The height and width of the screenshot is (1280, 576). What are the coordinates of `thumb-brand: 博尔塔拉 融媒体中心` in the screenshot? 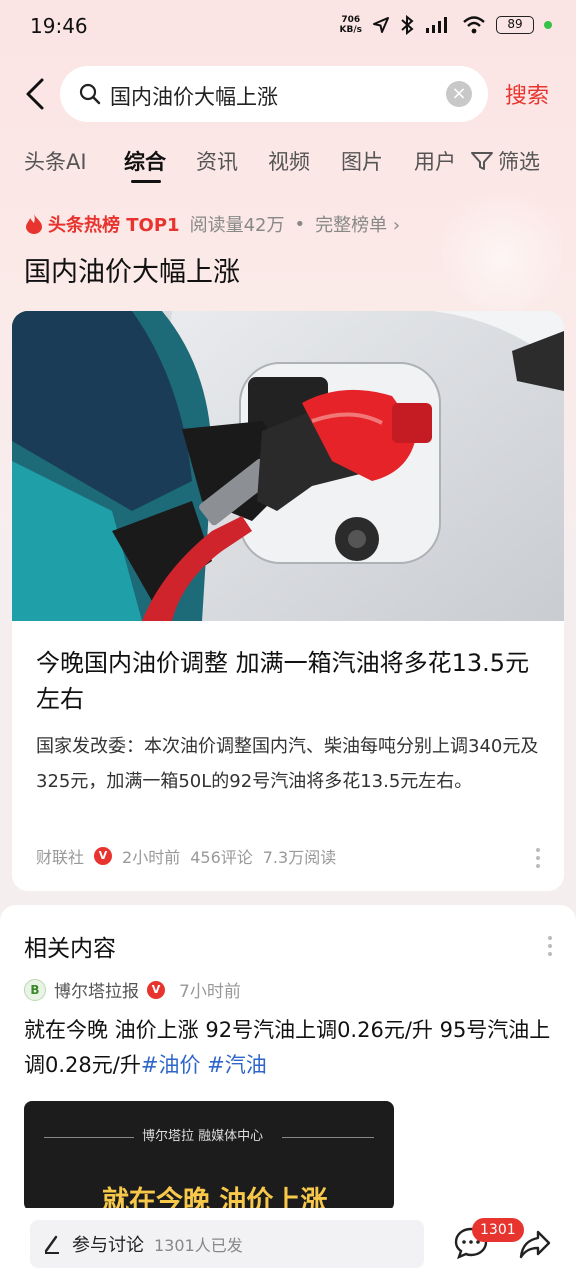 It's located at (203, 1136).